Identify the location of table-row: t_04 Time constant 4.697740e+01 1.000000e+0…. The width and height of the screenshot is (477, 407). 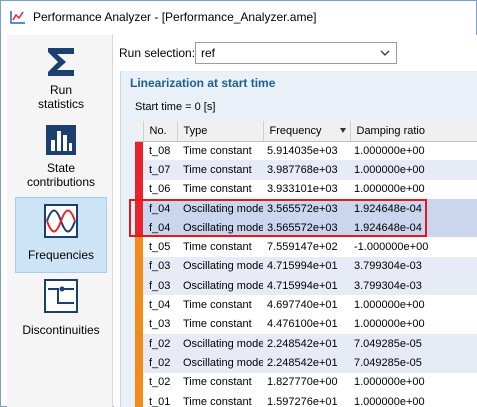
(306, 305).